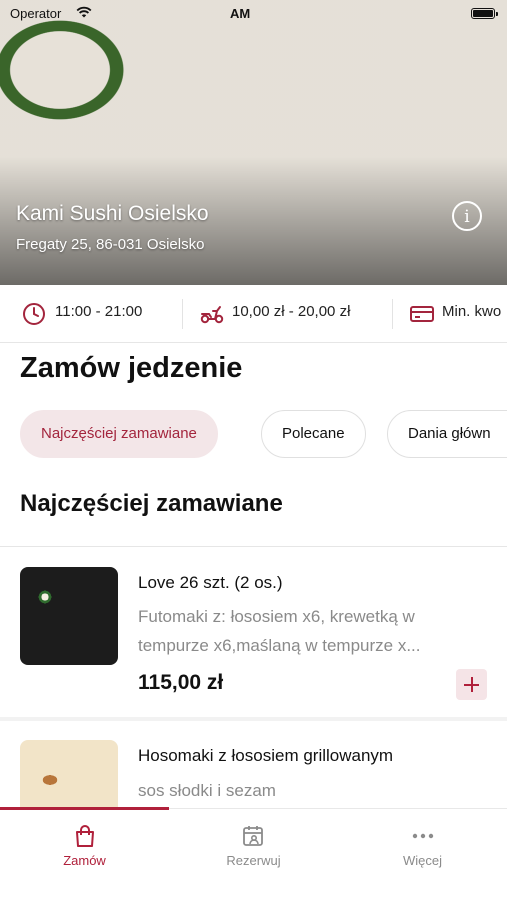 This screenshot has height=900, width=507. Describe the element at coordinates (34, 314) in the screenshot. I see `clock-icon` at that location.